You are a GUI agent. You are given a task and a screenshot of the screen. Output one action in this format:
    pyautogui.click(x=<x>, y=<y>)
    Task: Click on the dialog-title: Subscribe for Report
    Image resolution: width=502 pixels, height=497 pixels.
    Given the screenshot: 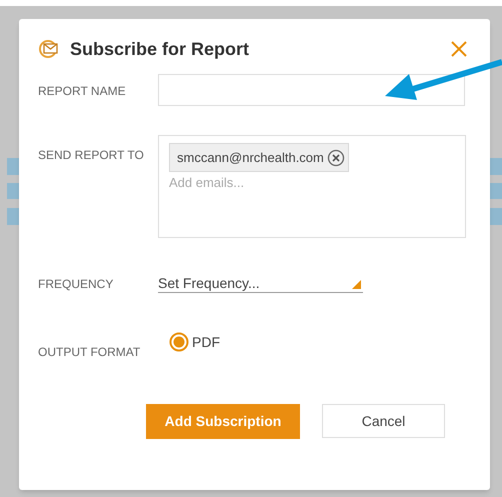 What is the action you would take?
    pyautogui.click(x=160, y=49)
    